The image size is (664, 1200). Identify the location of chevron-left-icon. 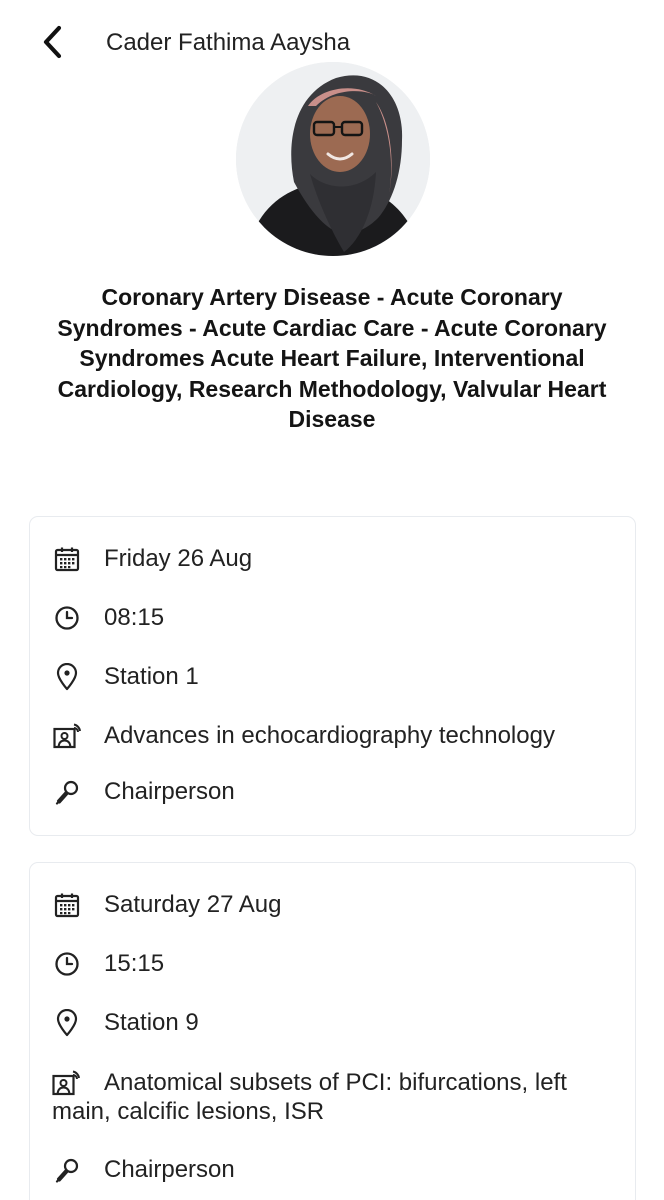
(52, 42).